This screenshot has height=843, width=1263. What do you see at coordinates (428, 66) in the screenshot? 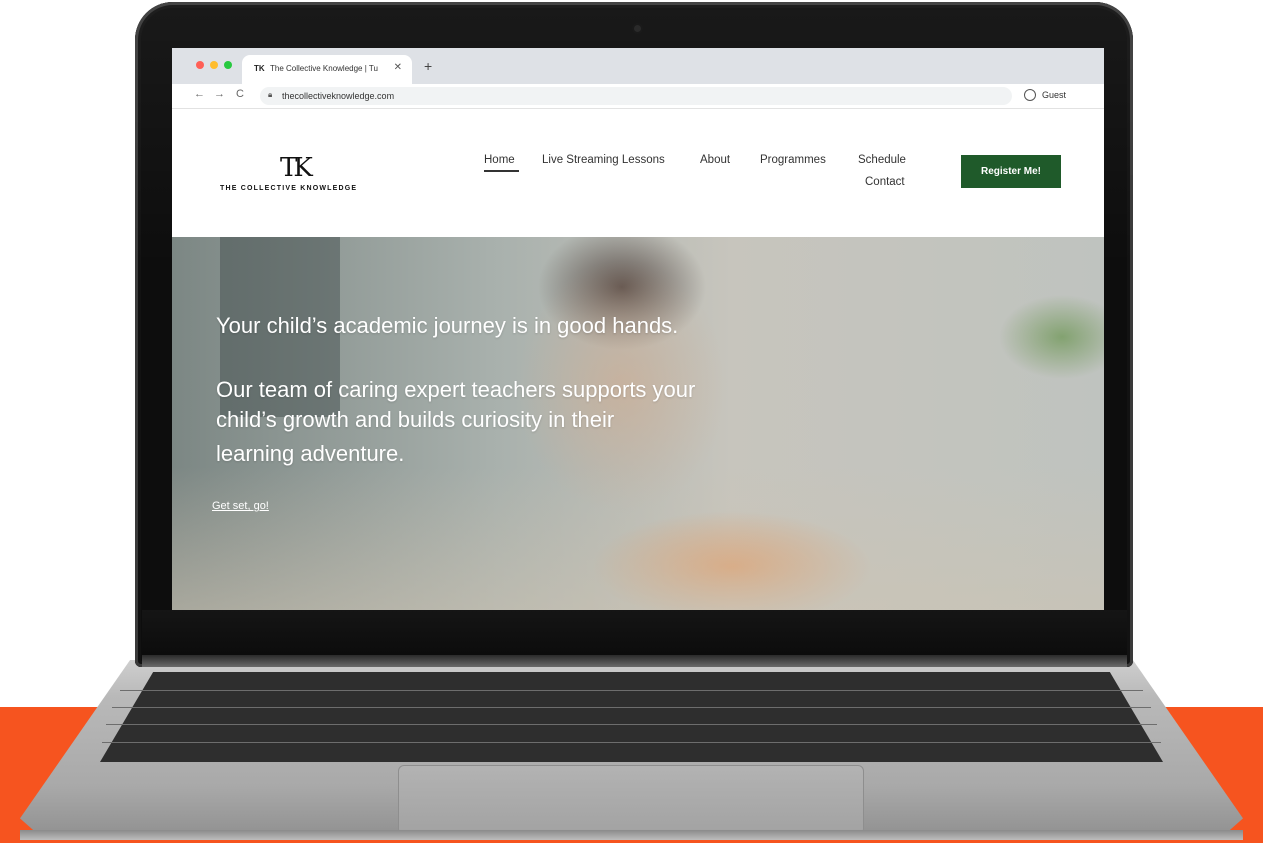
I see `new-tab-icon: +` at bounding box center [428, 66].